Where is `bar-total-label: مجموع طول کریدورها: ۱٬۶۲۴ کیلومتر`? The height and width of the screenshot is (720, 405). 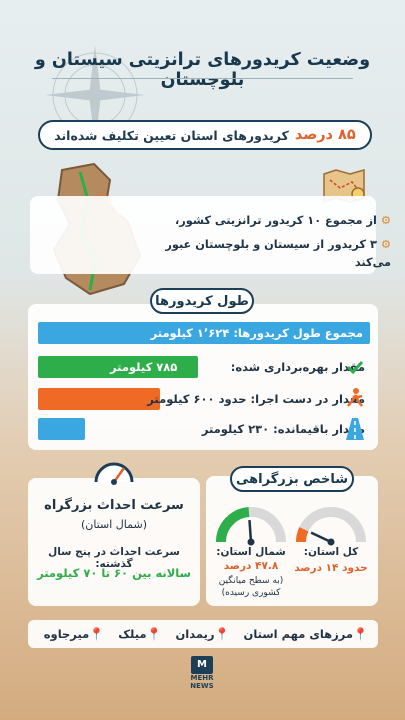
bar-total-label: مجموع طول کریدورها: ۱٬۶۲۴ کیلومتر is located at coordinates (256, 333).